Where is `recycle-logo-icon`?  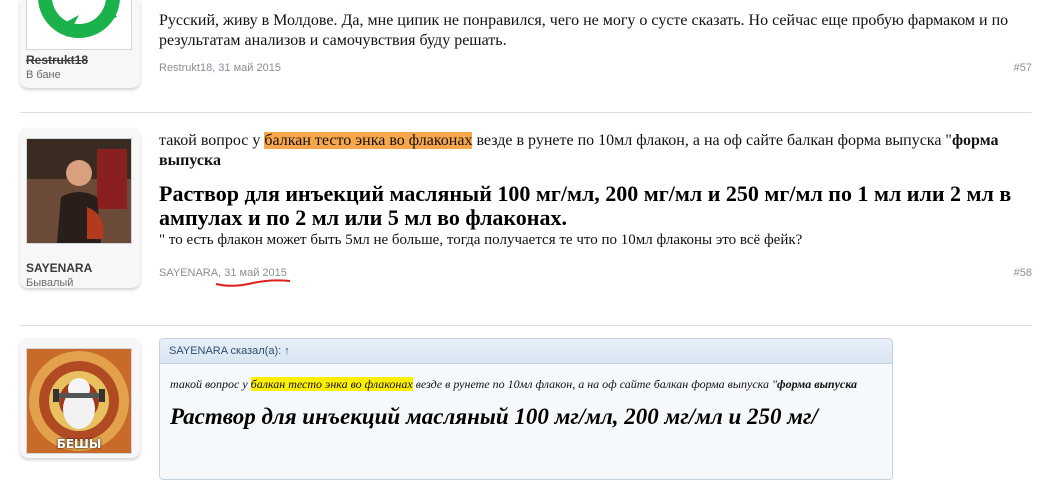 recycle-logo-icon is located at coordinates (79, 19).